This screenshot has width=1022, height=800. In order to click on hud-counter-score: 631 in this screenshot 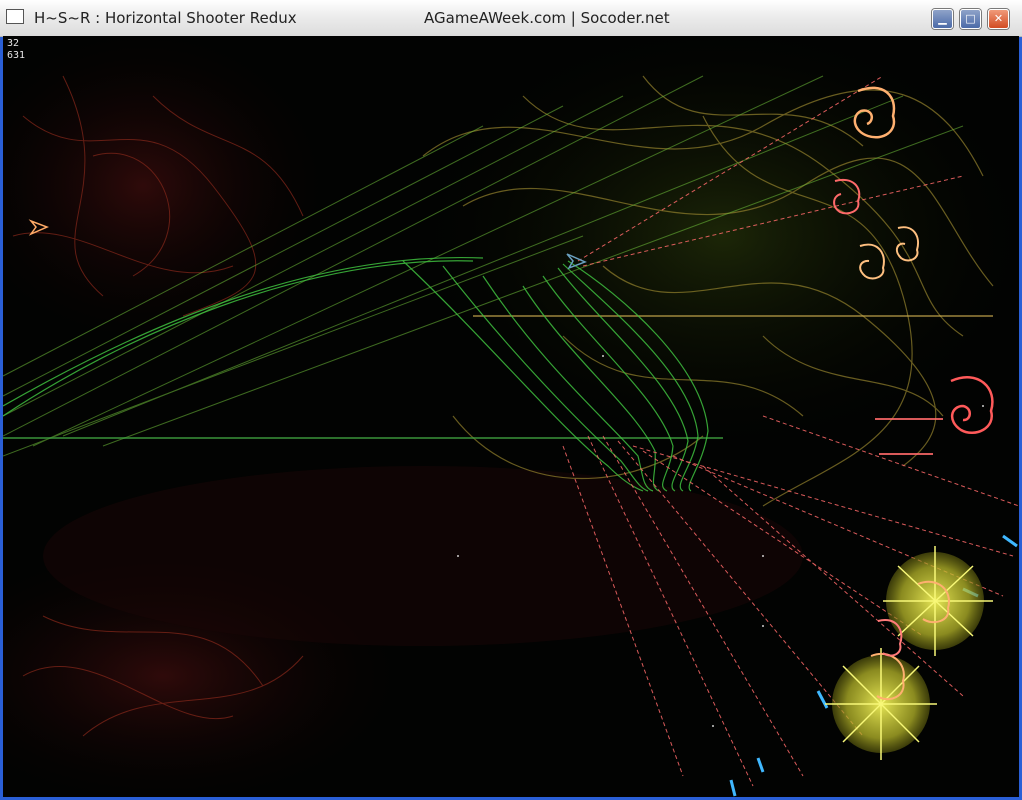, I will do `click(16, 55)`.